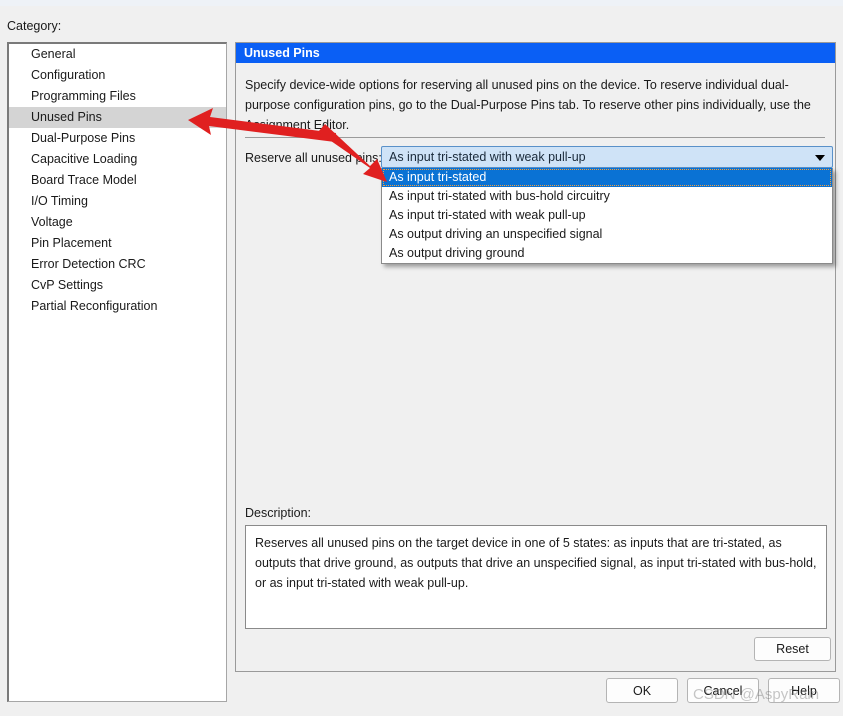 The image size is (843, 716). What do you see at coordinates (496, 234) in the screenshot?
I see `dropdown-option-label: As output driving an unspecified signal` at bounding box center [496, 234].